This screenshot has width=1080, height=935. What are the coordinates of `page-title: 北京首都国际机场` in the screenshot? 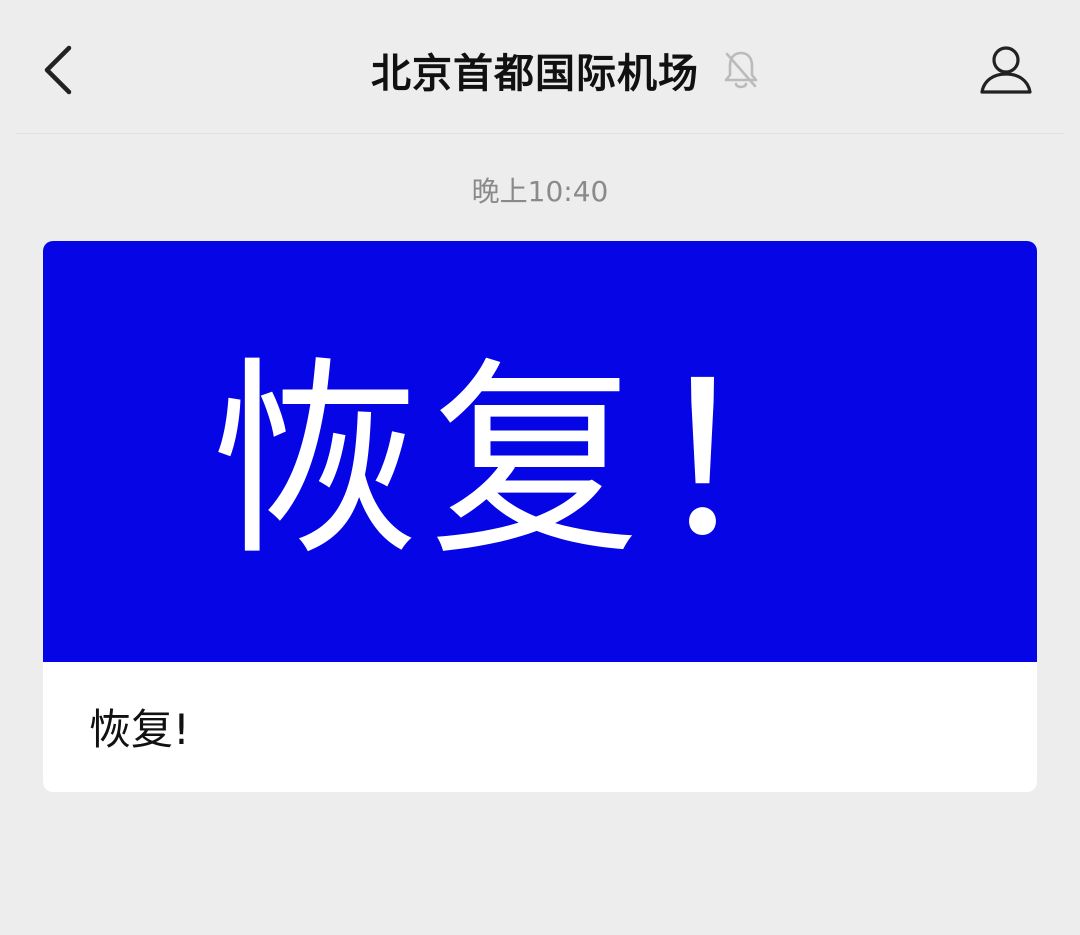 It's located at (535, 74).